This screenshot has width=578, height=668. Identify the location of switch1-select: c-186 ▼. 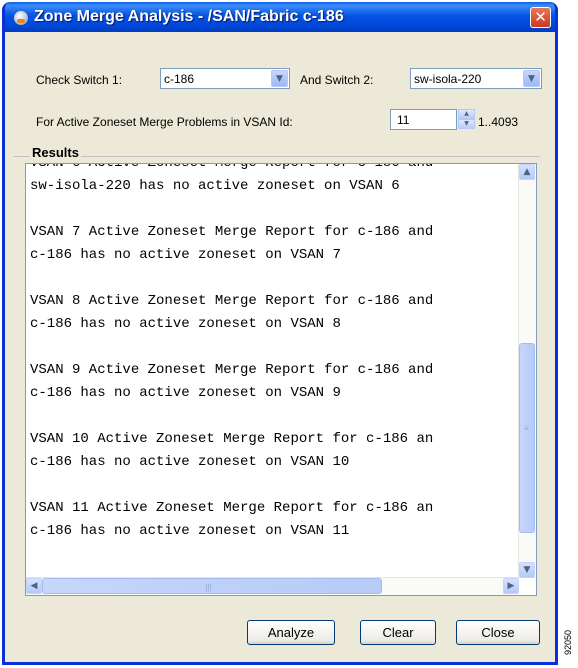
(225, 78).